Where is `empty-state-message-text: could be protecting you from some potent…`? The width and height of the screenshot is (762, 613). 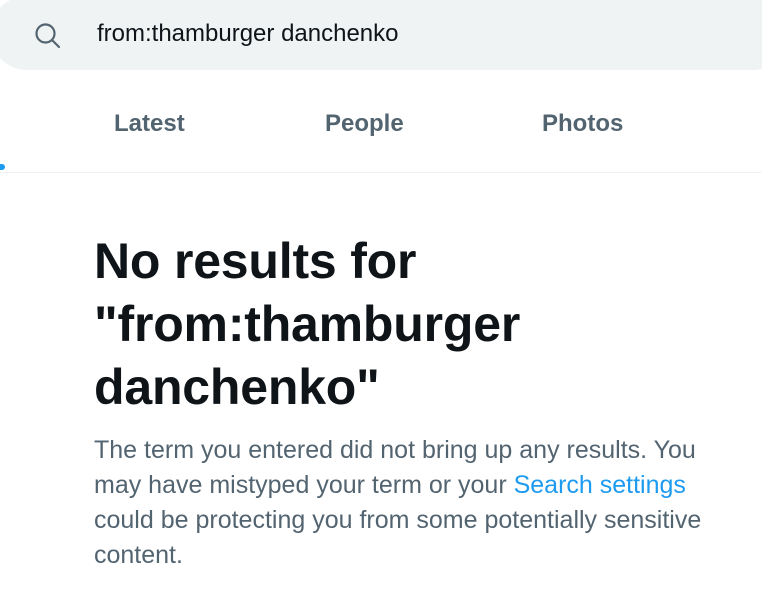 empty-state-message-text: could be protecting you from some potent… is located at coordinates (398, 537).